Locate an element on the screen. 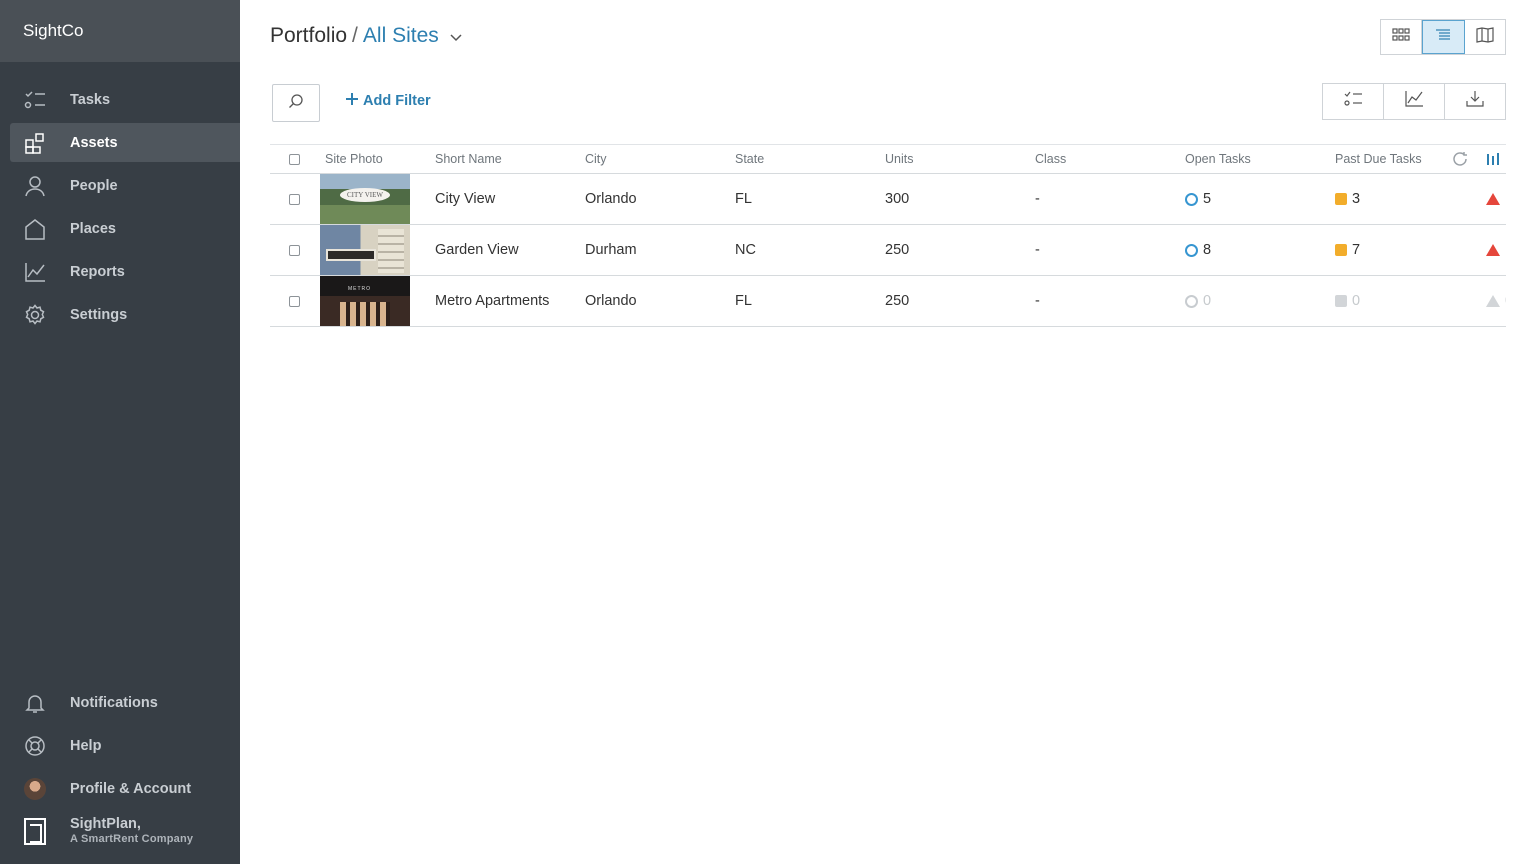 The height and width of the screenshot is (864, 1536). cell-short-name: Garden View is located at coordinates (477, 250).